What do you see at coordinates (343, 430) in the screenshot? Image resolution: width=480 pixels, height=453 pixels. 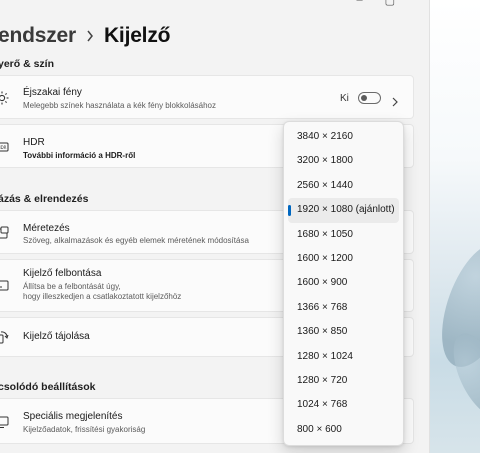 I see `resolution-option: 800 × 600` at bounding box center [343, 430].